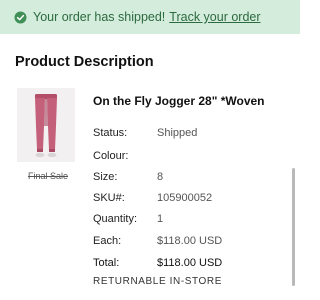  I want to click on sku-value: 105900052, so click(185, 198).